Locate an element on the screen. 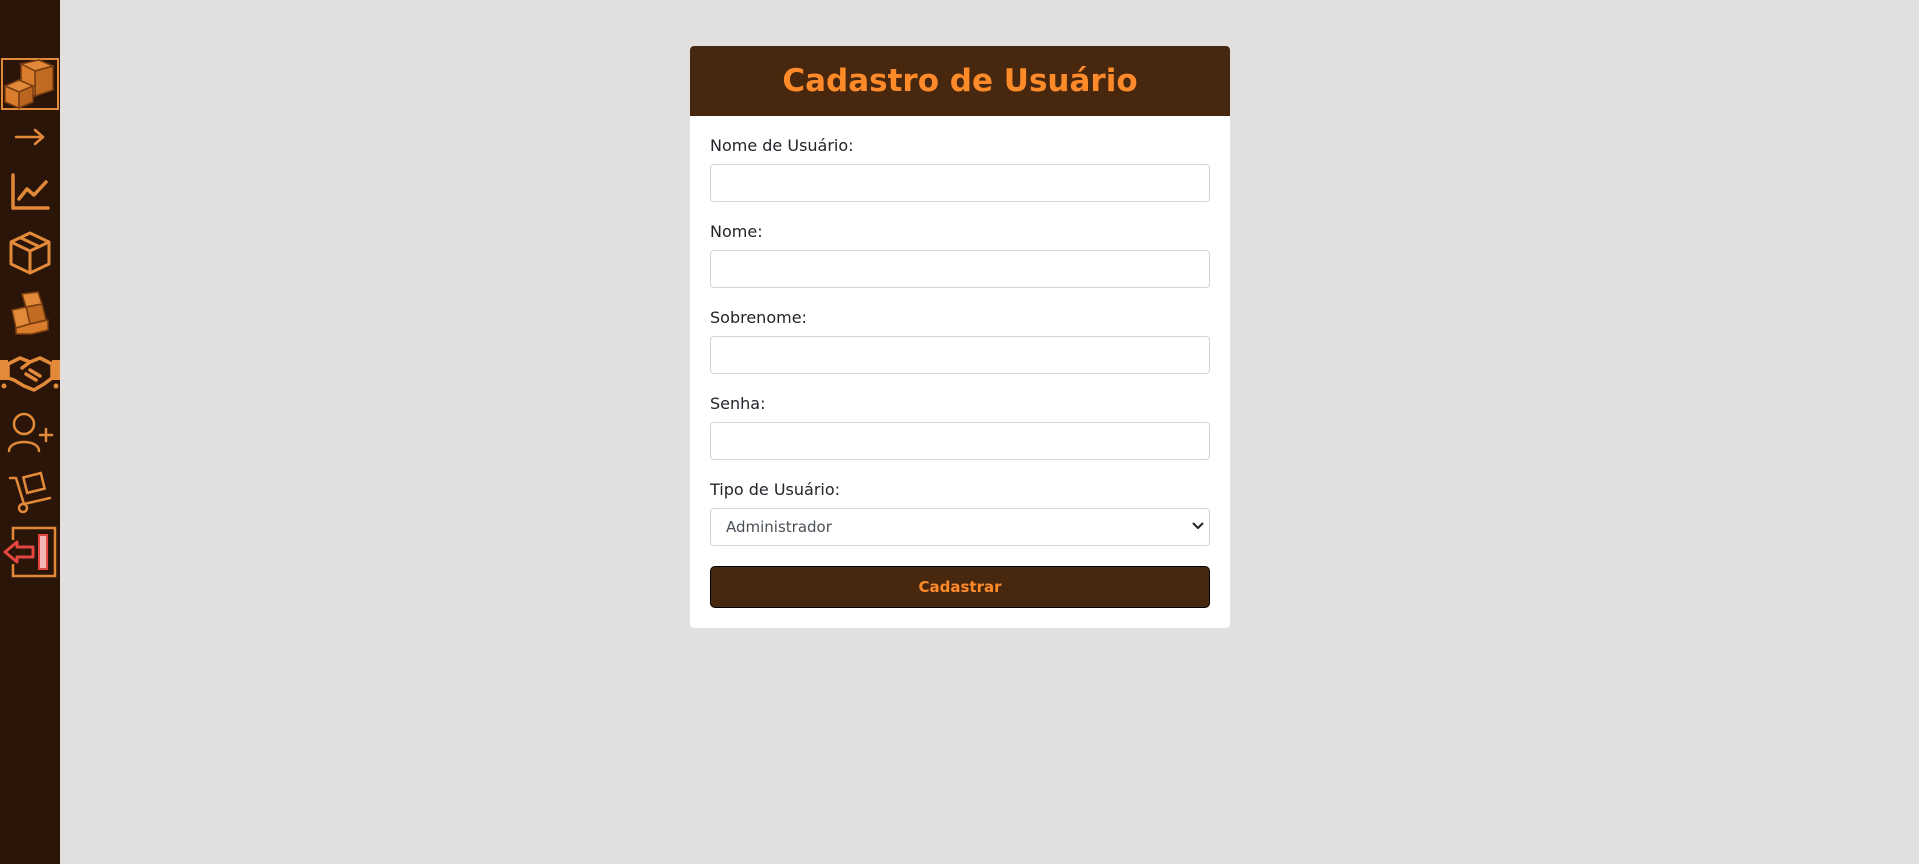 The width and height of the screenshot is (1919, 864). user-type-select: Administrador is located at coordinates (960, 527).